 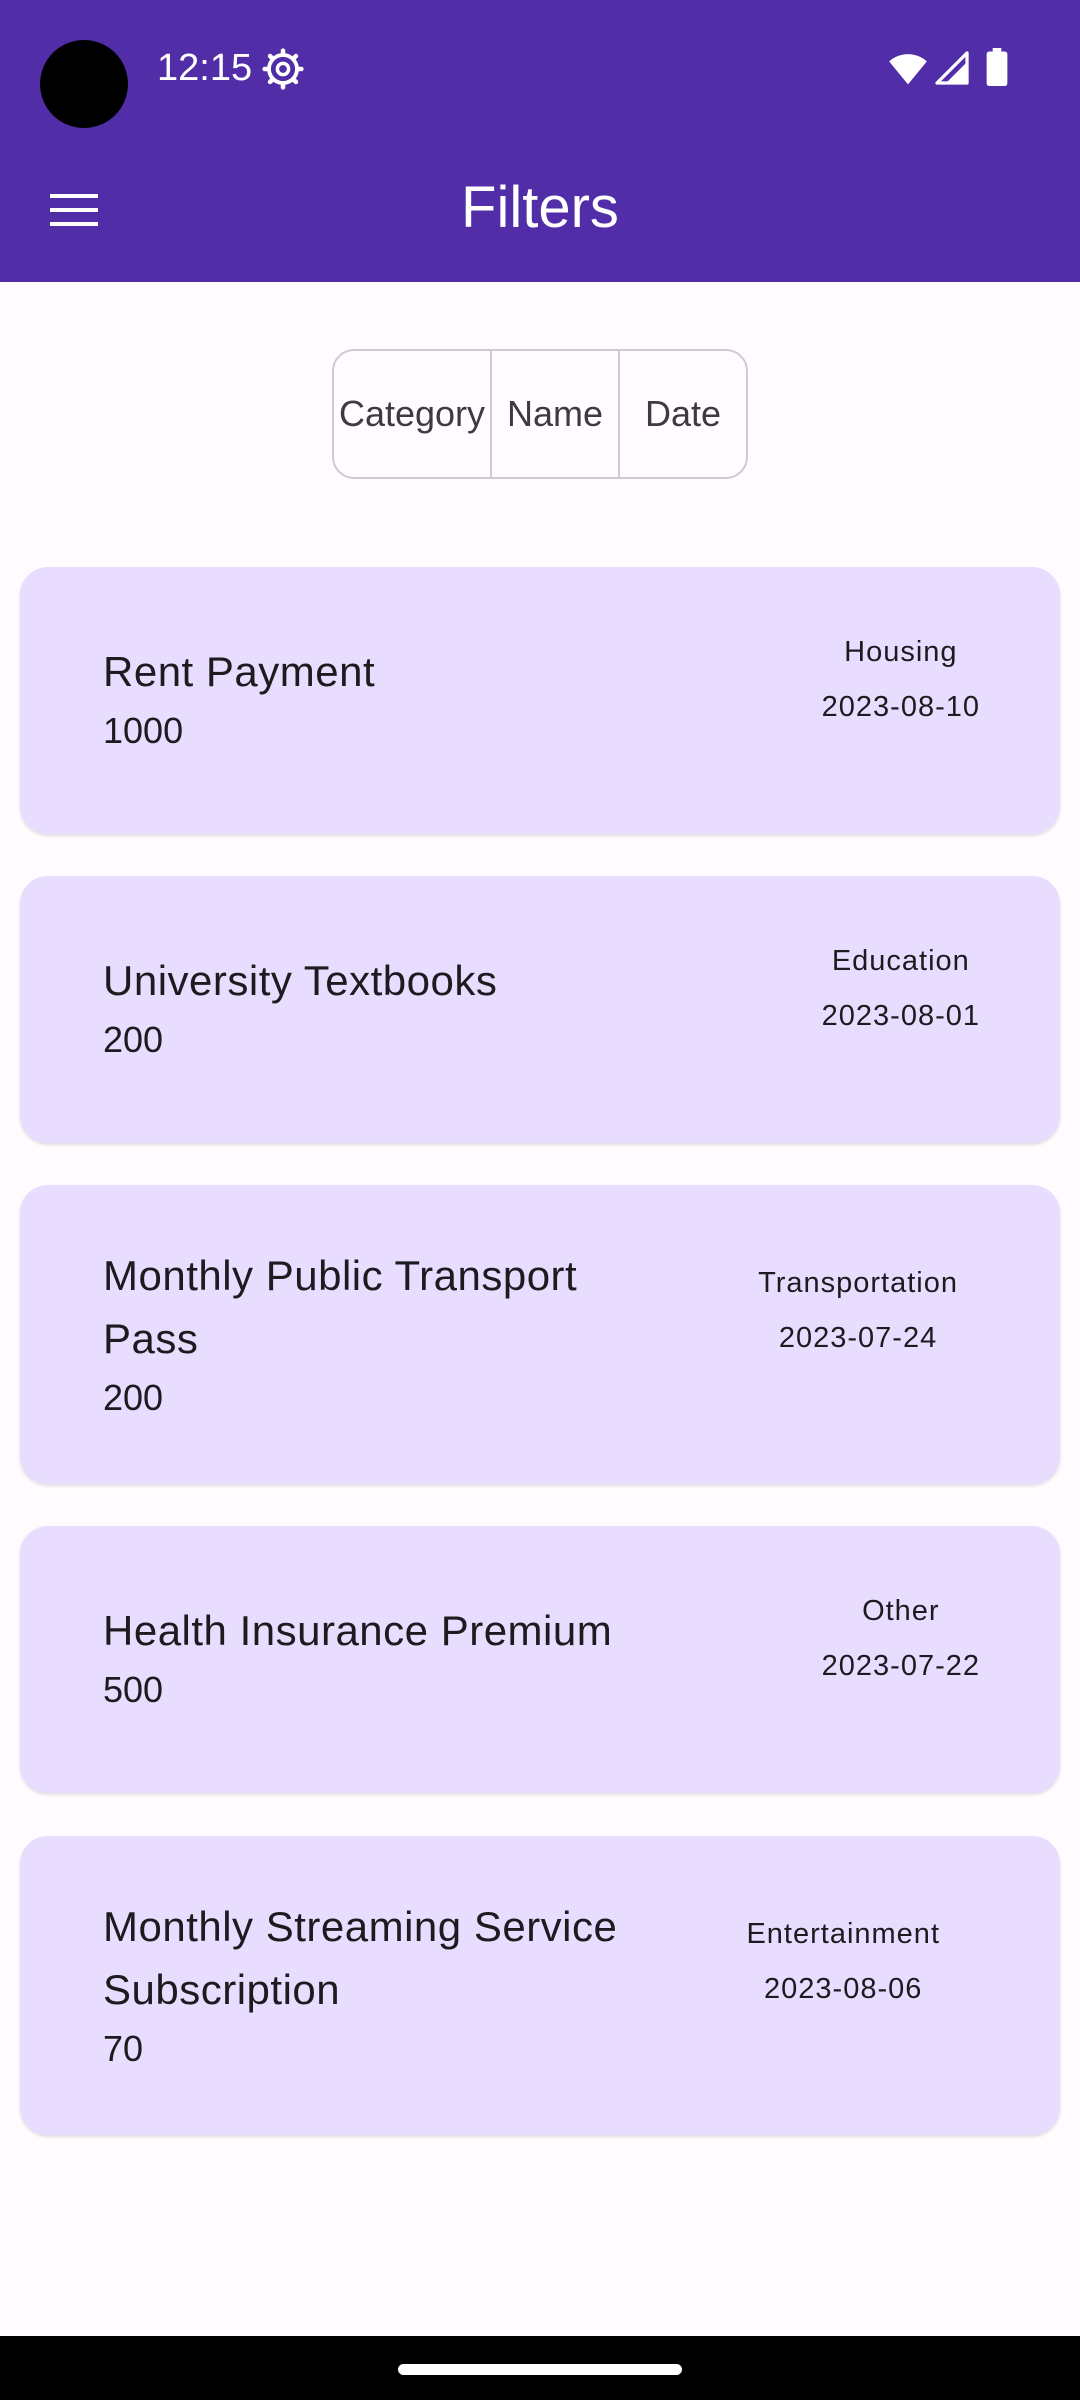 What do you see at coordinates (283, 69) in the screenshot?
I see `gear-icon` at bounding box center [283, 69].